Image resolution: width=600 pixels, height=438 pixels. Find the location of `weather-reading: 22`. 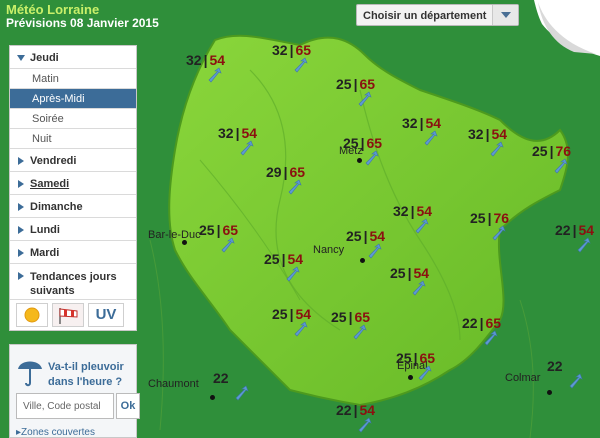

weather-reading: 22 is located at coordinates (221, 378).